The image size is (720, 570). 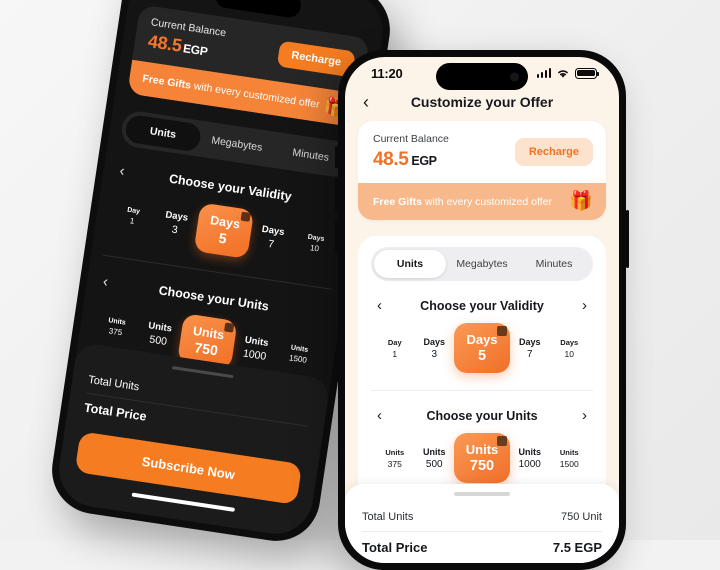 What do you see at coordinates (394, 463) in the screenshot?
I see `units-option-value: 375` at bounding box center [394, 463].